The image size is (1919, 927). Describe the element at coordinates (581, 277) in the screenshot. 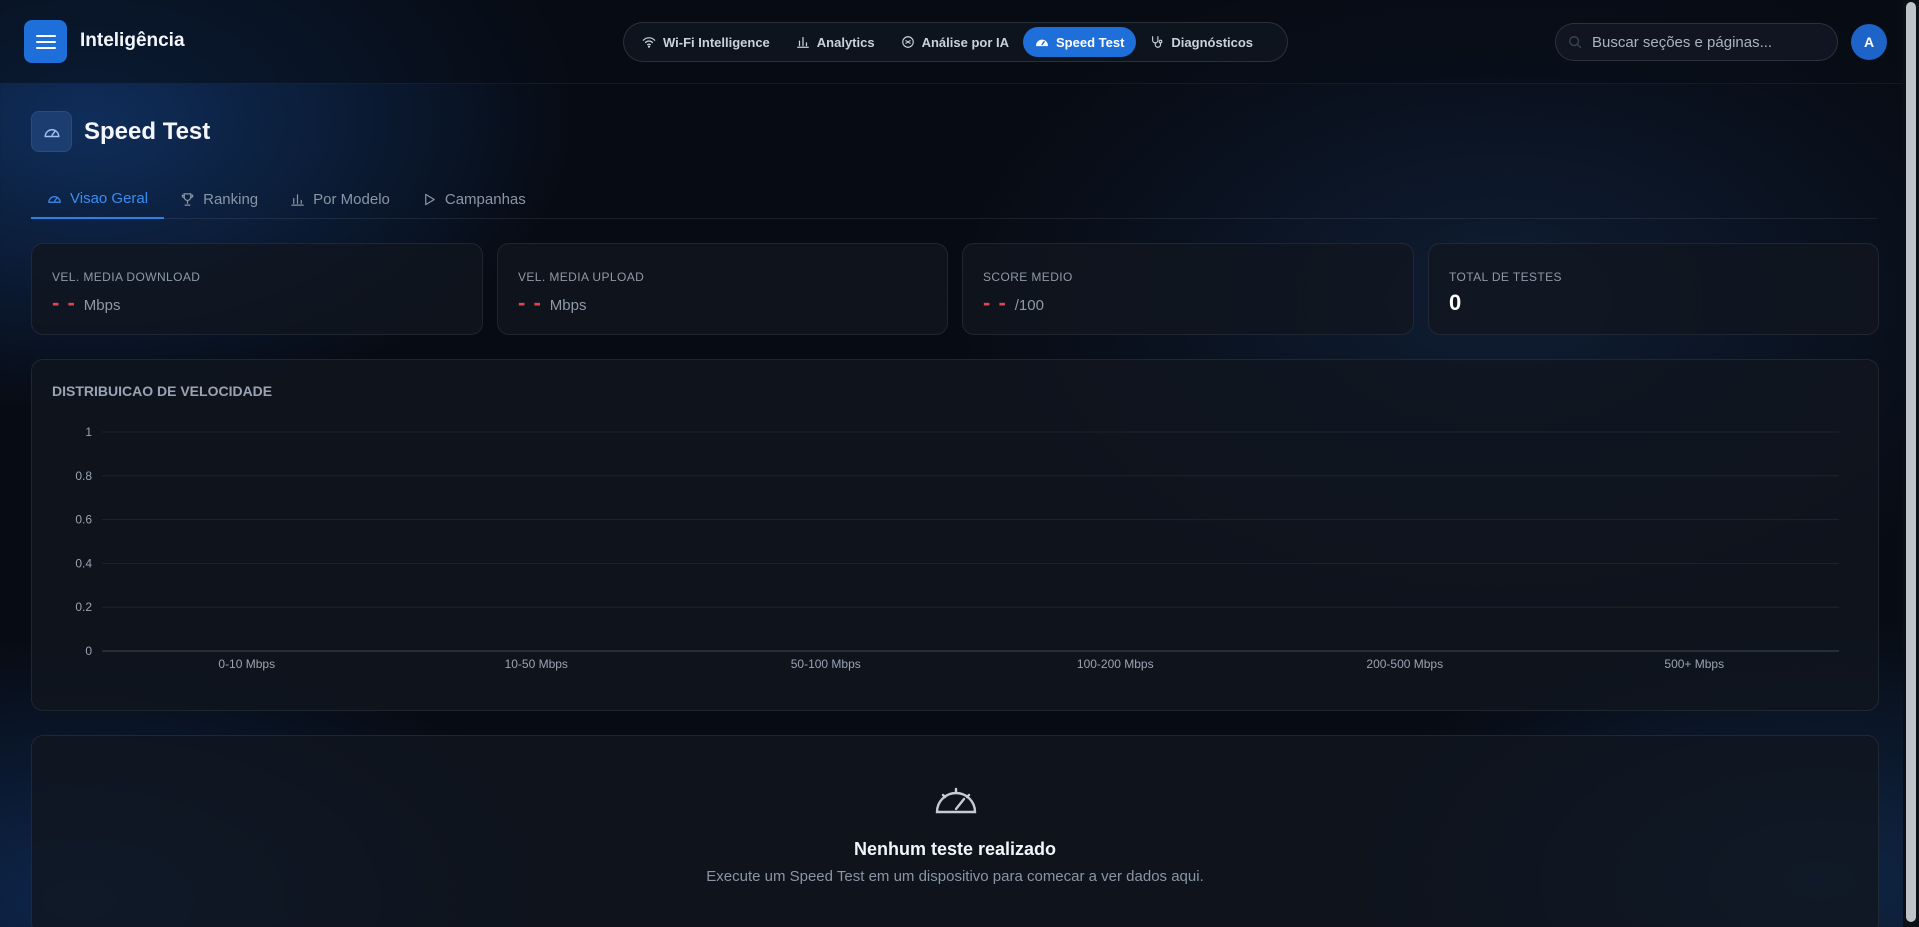

I see `stat-label: VEL. MEDIA UPLOAD` at that location.